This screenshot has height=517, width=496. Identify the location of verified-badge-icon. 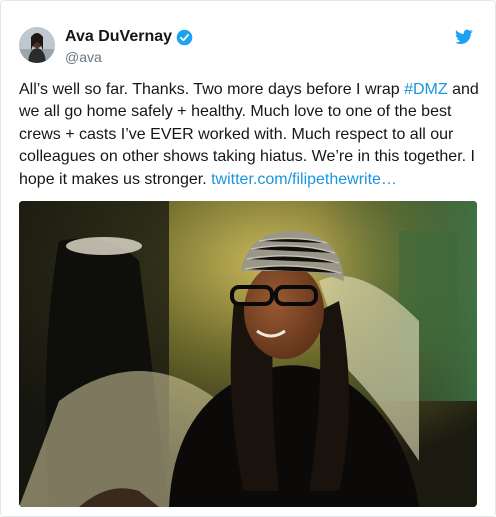
(184, 37).